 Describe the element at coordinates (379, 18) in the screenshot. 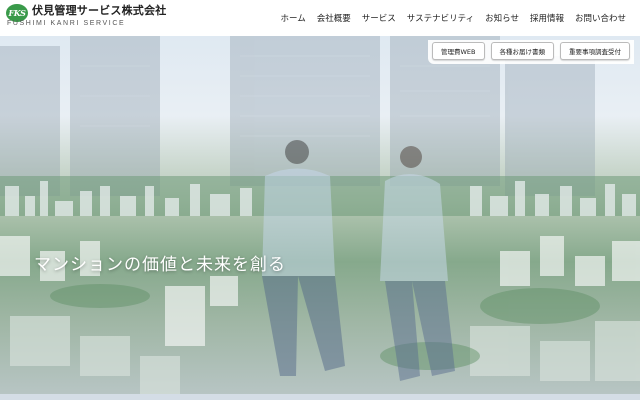

I see `nav-services: サービス` at that location.